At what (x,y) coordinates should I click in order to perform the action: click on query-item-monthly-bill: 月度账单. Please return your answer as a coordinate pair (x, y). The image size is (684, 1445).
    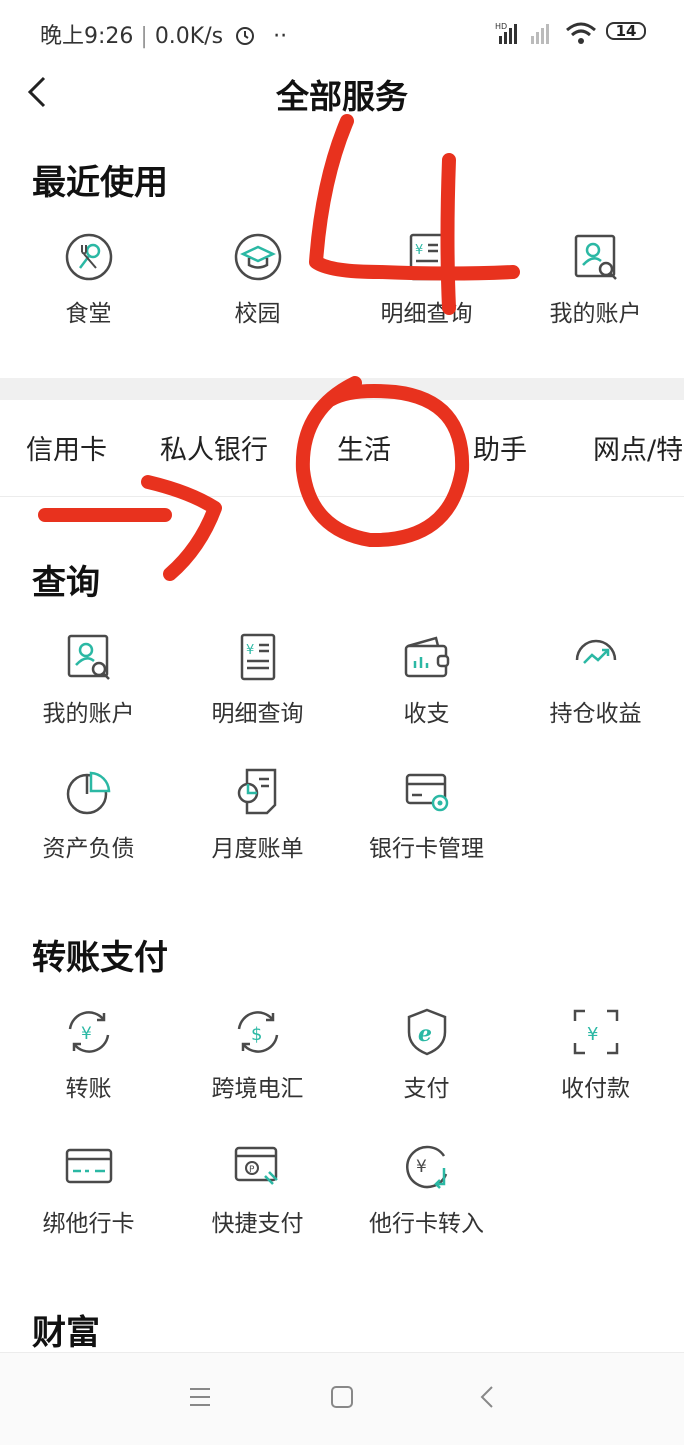
    Looking at the image, I should click on (257, 814).